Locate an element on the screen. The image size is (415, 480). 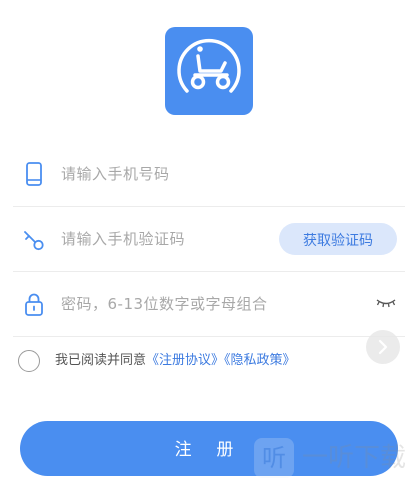
lock-icon is located at coordinates (34, 304).